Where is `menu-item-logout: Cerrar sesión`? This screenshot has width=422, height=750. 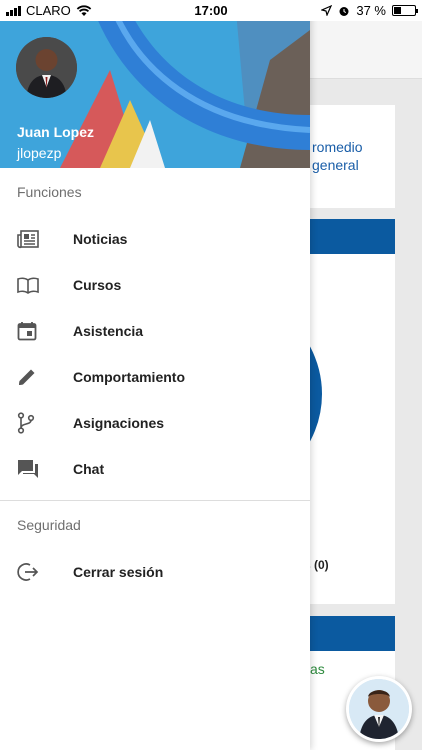 menu-item-logout: Cerrar sesión is located at coordinates (155, 572).